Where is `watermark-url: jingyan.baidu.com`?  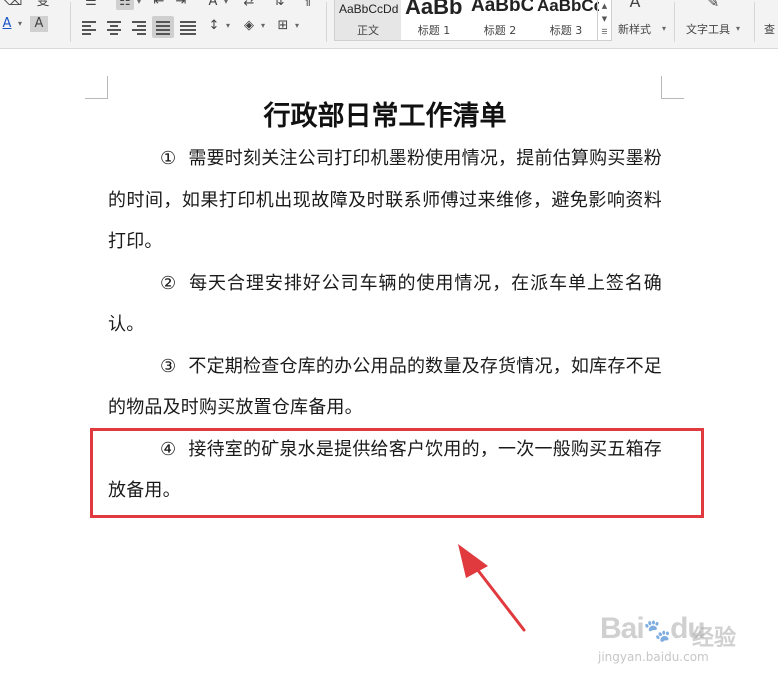
watermark-url: jingyan.baidu.com is located at coordinates (653, 657).